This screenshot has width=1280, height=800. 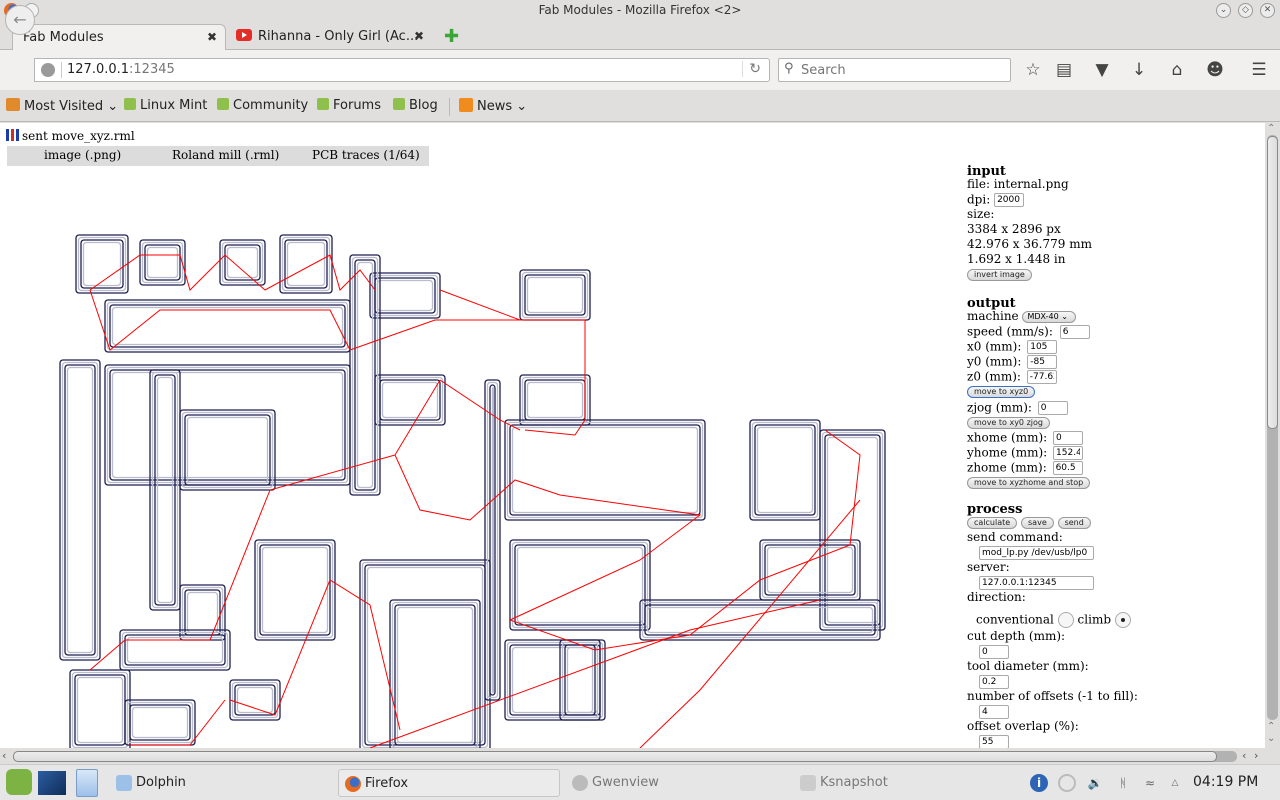 What do you see at coordinates (48, 70) in the screenshot?
I see `site-identity-icon` at bounding box center [48, 70].